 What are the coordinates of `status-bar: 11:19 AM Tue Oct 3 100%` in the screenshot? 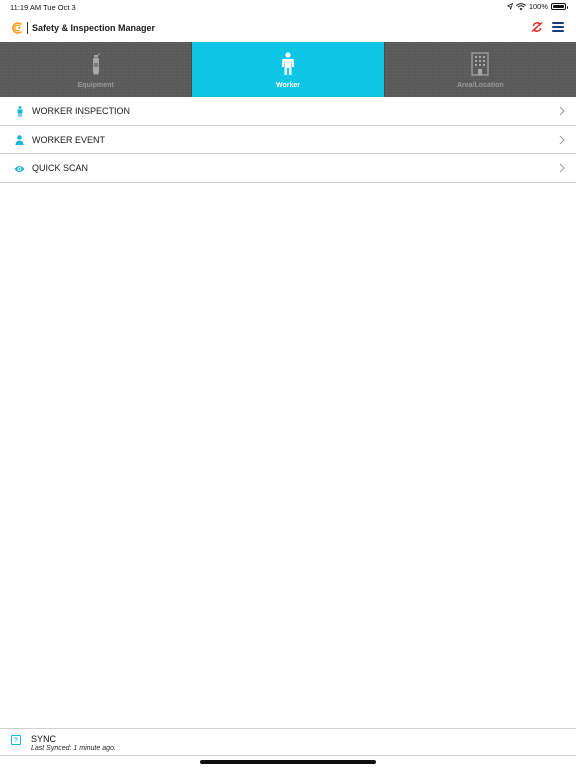 It's located at (288, 7).